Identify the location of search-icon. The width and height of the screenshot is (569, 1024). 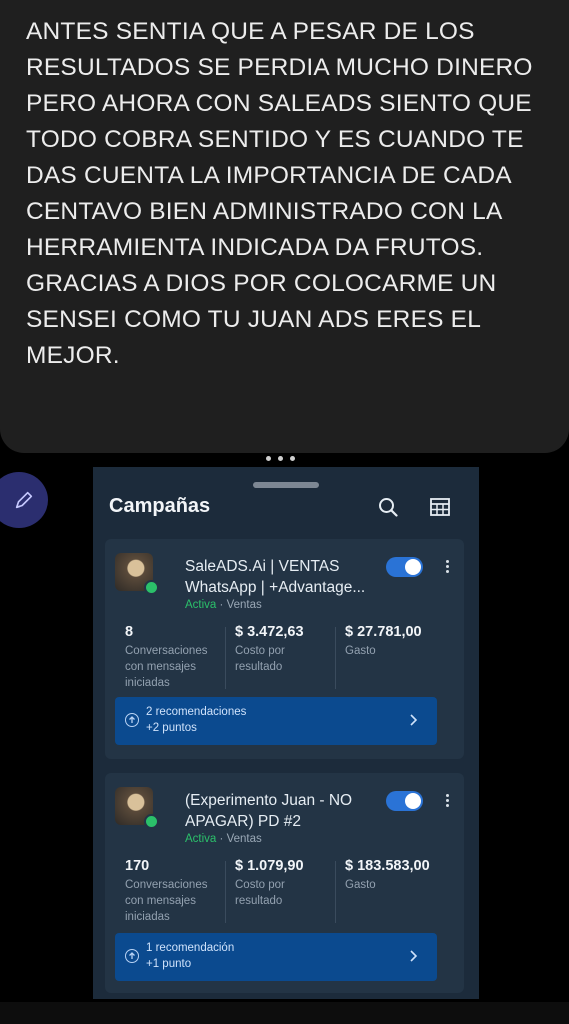
(388, 507).